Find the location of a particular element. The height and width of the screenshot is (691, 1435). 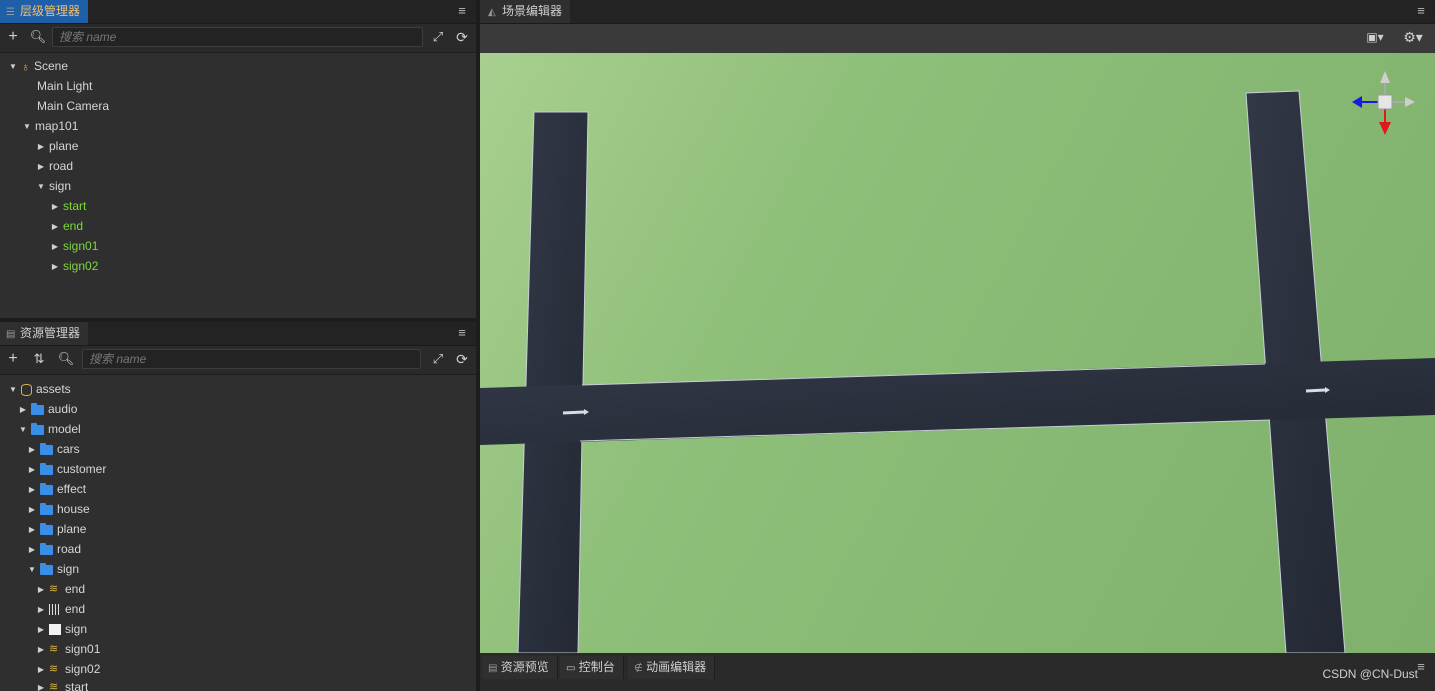

tab-scene-editor: ◭ 场景编辑器 is located at coordinates (525, 11).